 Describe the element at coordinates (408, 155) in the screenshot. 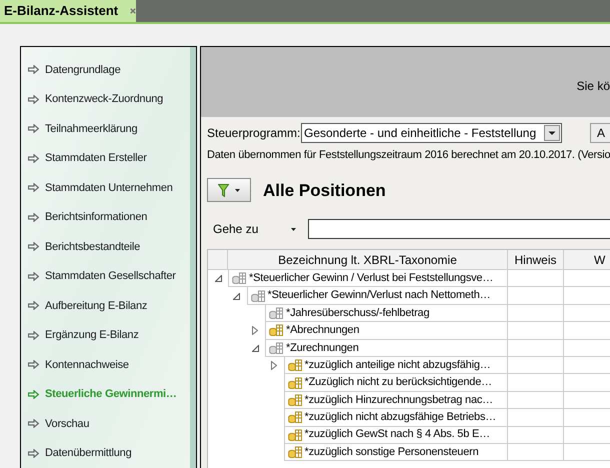

I see `info-text: Daten übernommen für Feststellungszeitraum 2016 berechnet am 20.10.2017. (Versio` at that location.